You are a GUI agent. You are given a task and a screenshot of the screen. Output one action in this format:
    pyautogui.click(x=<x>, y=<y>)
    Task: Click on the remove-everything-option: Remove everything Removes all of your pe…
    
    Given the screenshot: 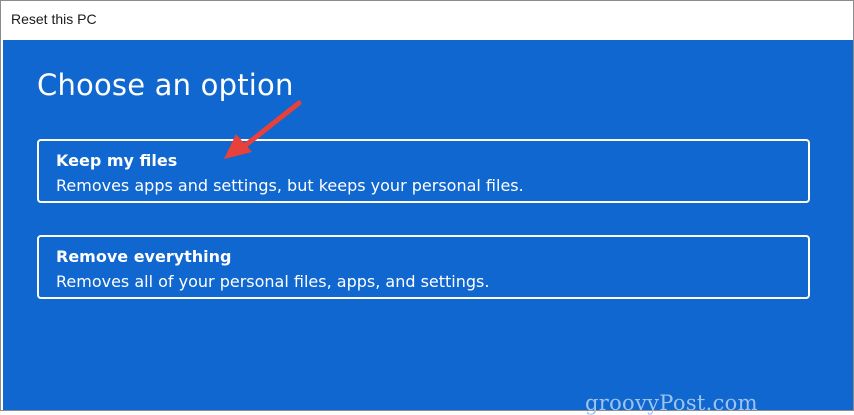 What is the action you would take?
    pyautogui.click(x=423, y=267)
    